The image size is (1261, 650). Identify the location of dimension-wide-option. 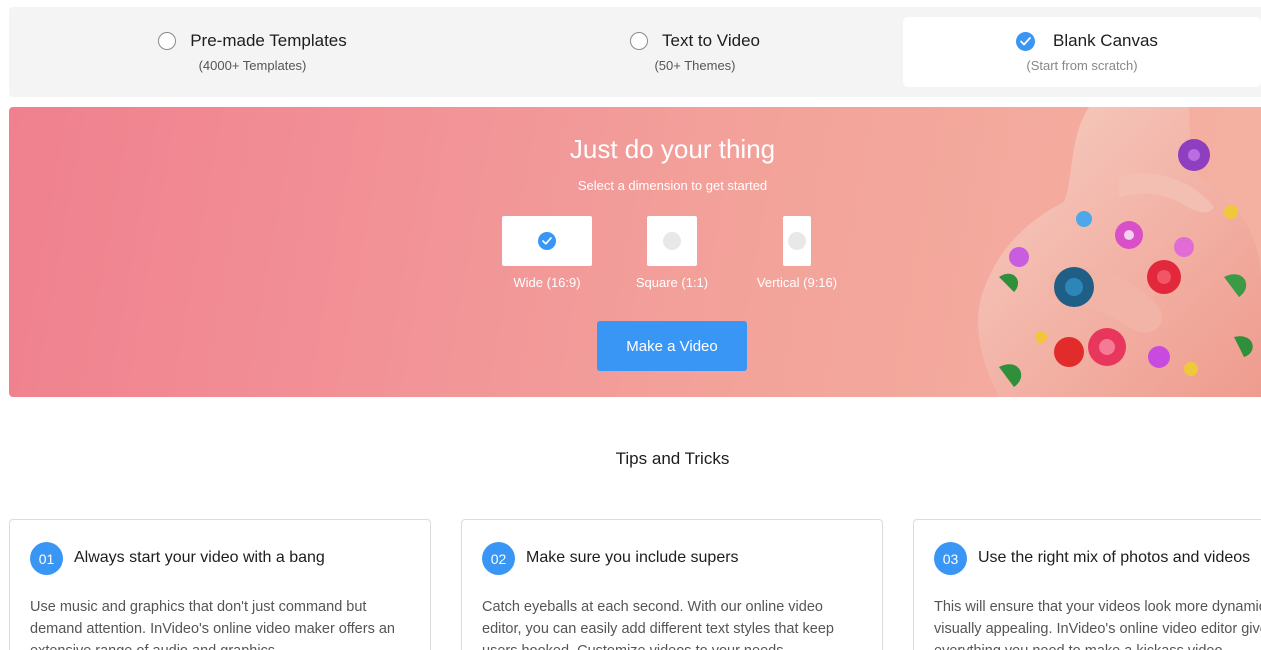
(547, 241).